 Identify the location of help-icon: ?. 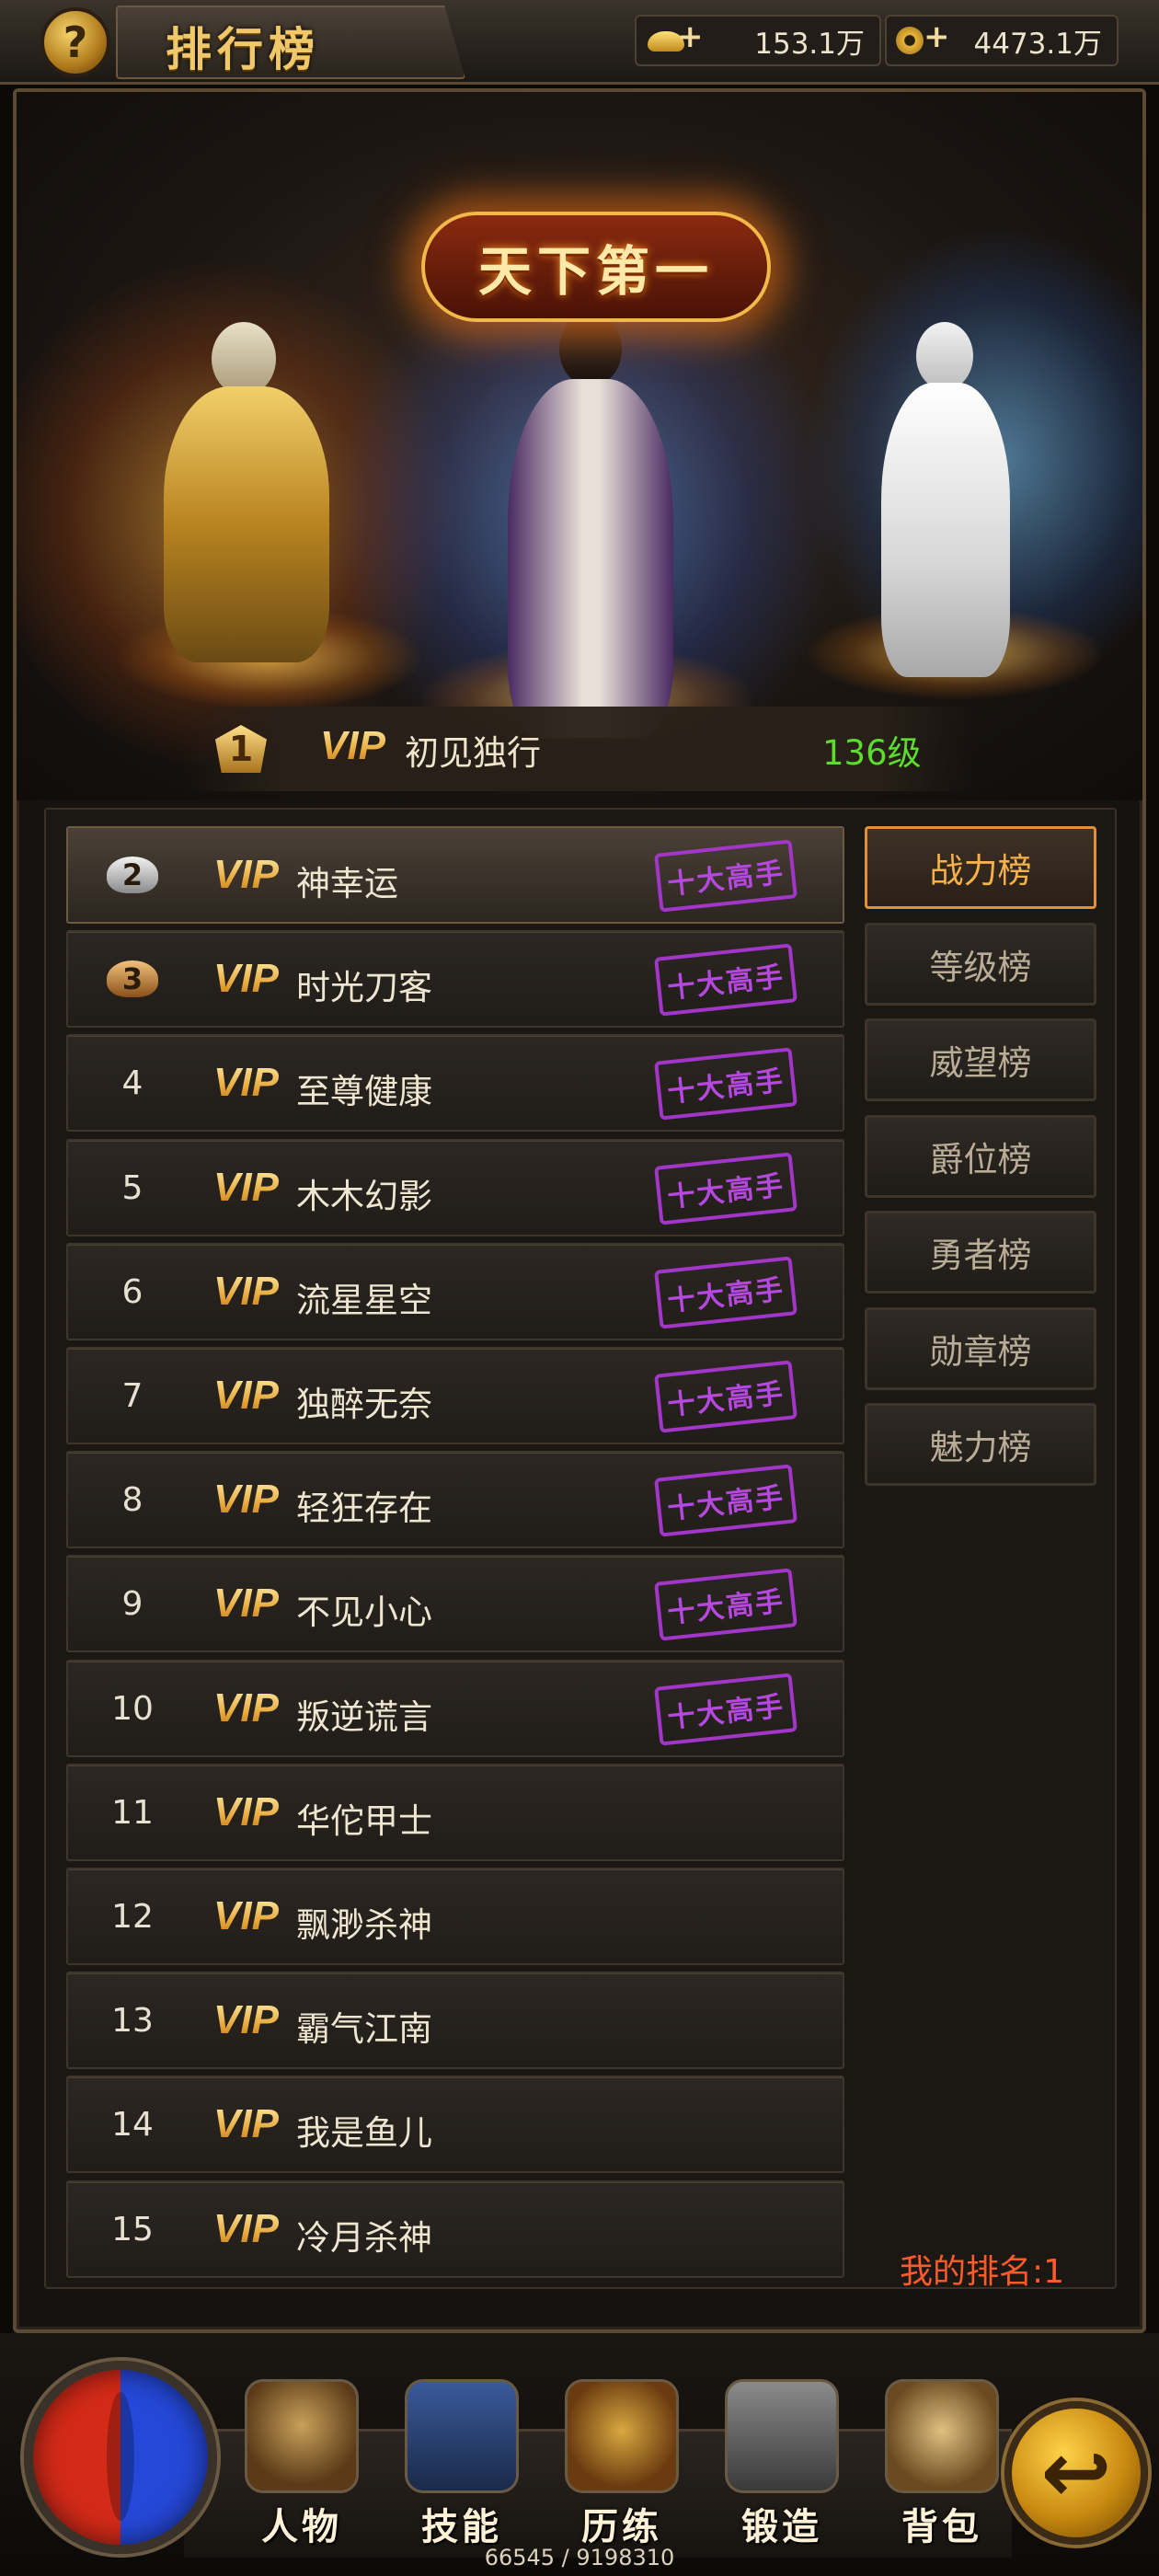
(75, 42).